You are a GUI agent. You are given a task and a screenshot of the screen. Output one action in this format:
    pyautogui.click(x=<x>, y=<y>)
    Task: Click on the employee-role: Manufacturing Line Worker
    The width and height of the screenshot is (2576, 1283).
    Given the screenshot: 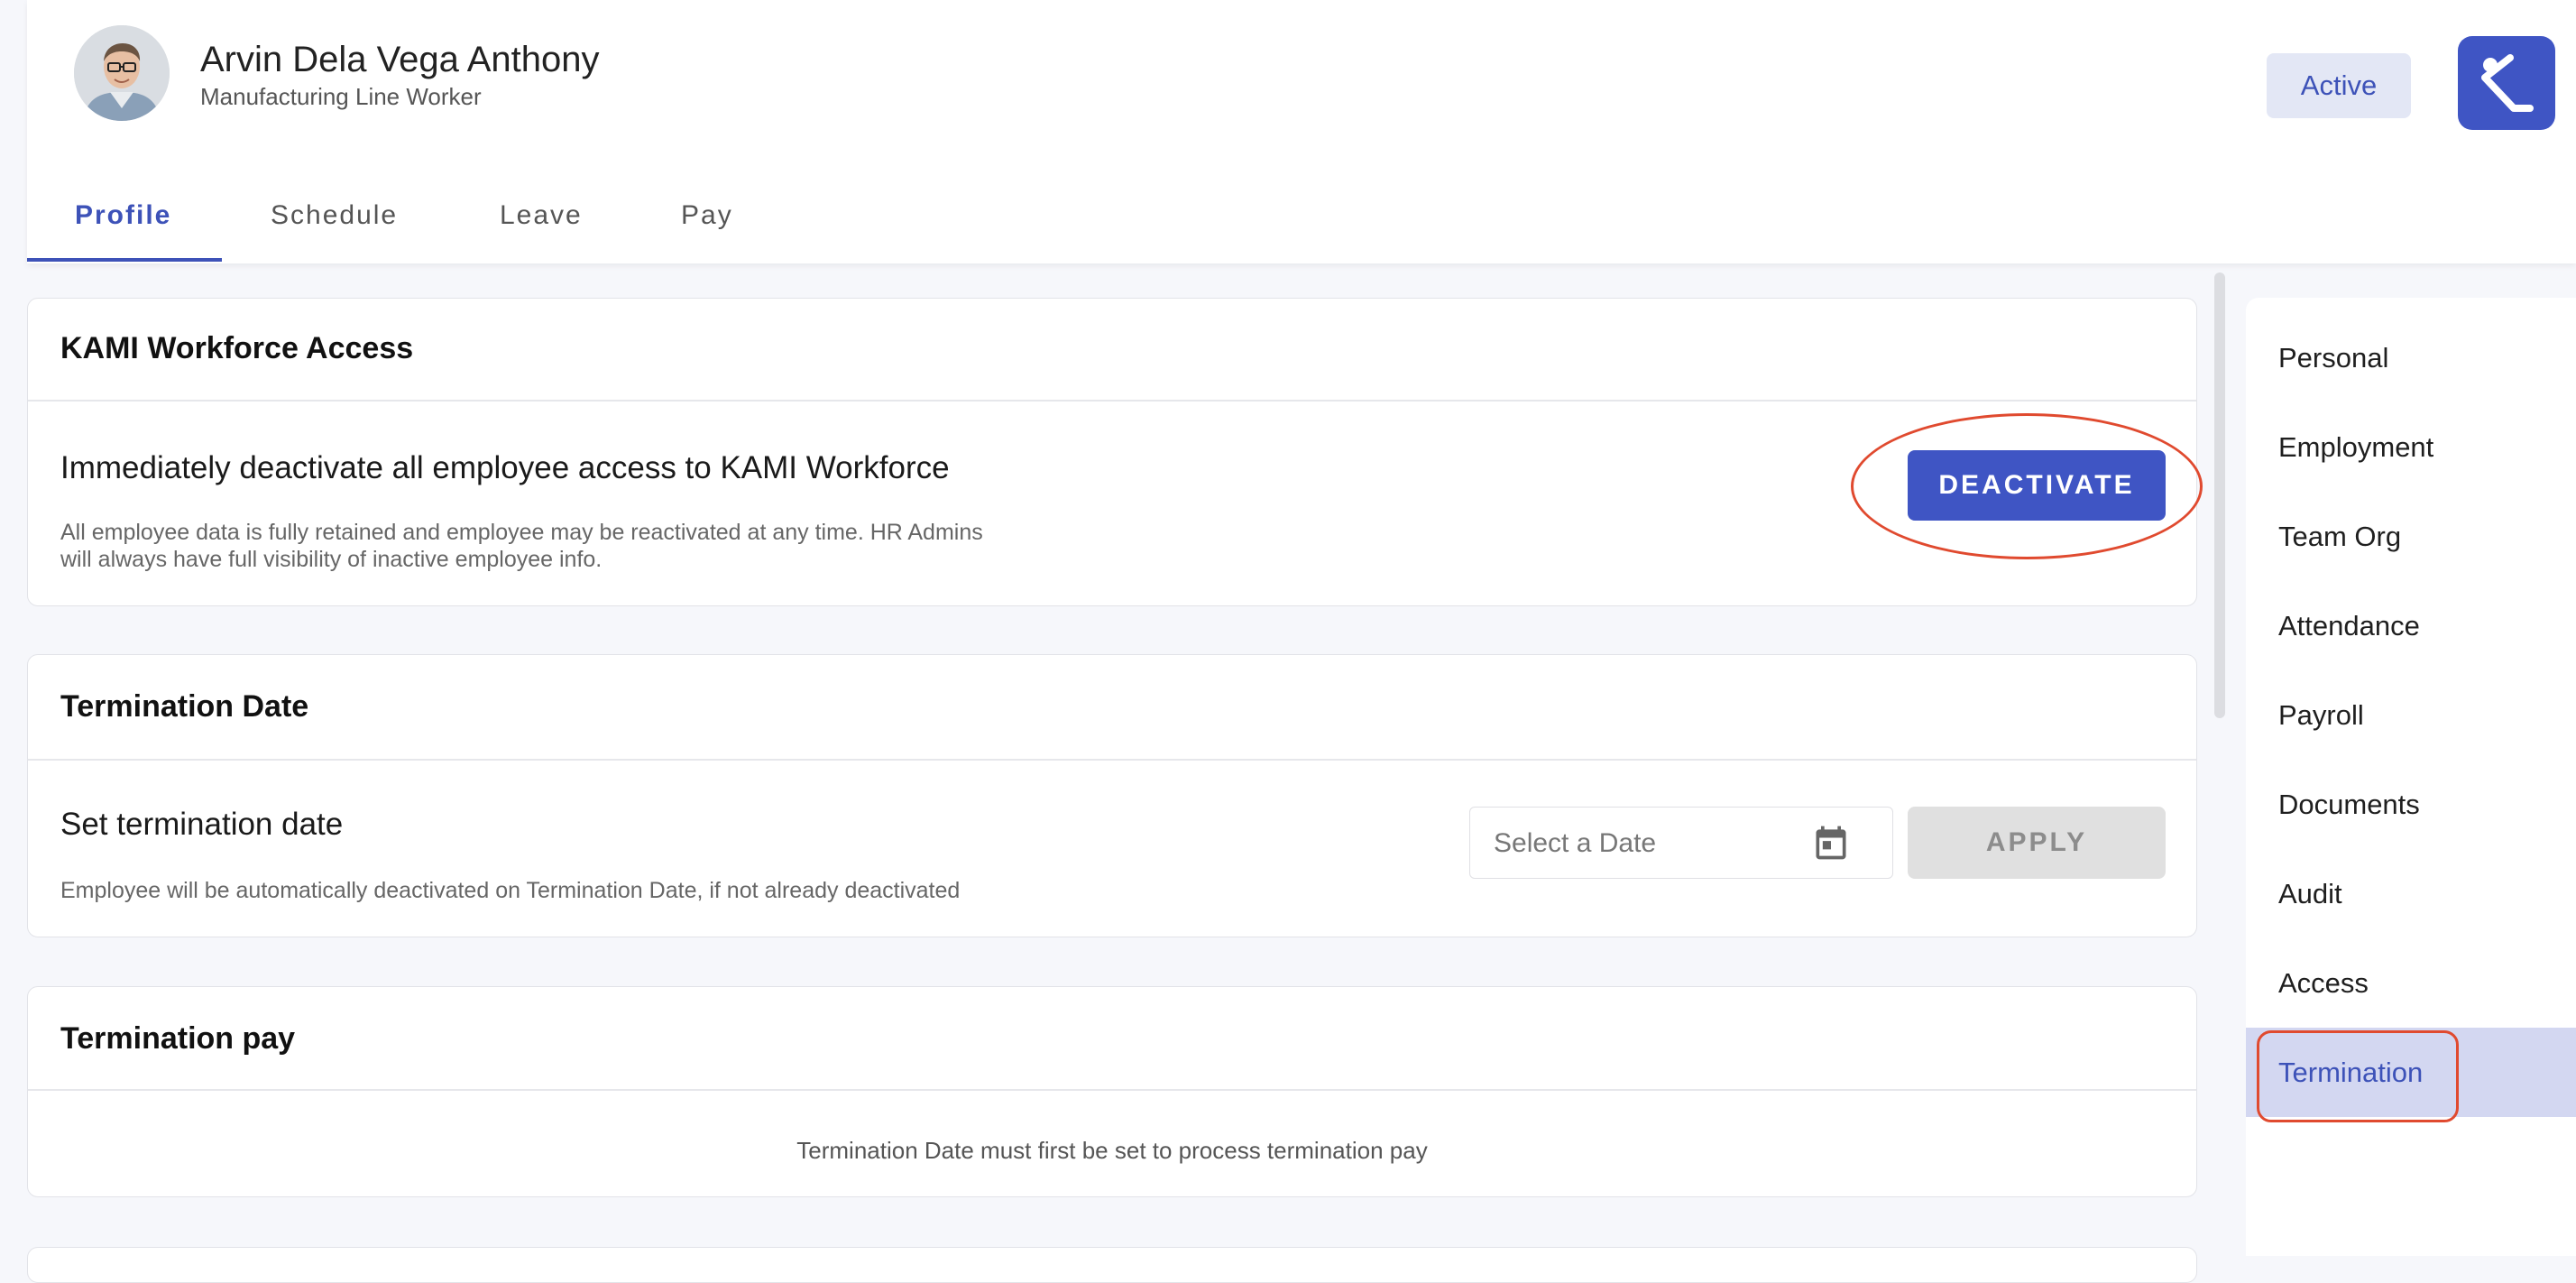 What is the action you would take?
    pyautogui.click(x=341, y=96)
    